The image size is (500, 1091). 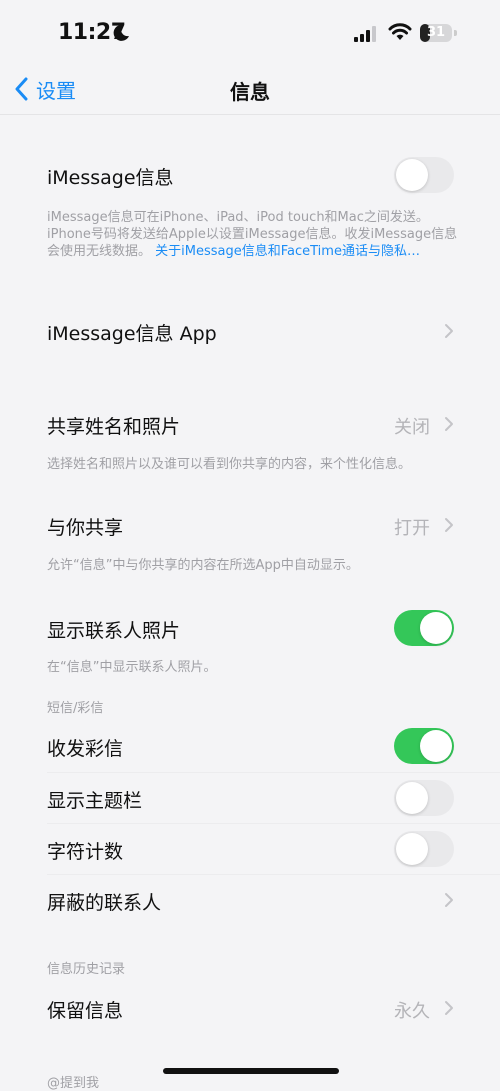 I want to click on subject-field-row: 显示主题栏, so click(x=250, y=798).